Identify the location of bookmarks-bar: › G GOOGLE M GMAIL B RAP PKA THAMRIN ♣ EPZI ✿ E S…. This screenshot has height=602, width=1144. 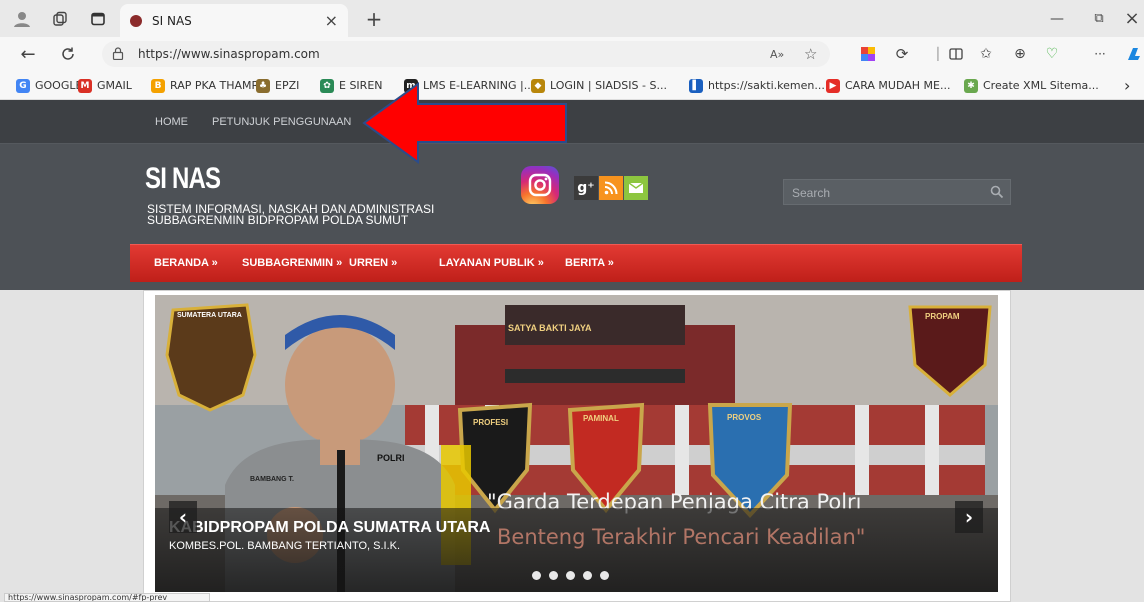
(572, 85).